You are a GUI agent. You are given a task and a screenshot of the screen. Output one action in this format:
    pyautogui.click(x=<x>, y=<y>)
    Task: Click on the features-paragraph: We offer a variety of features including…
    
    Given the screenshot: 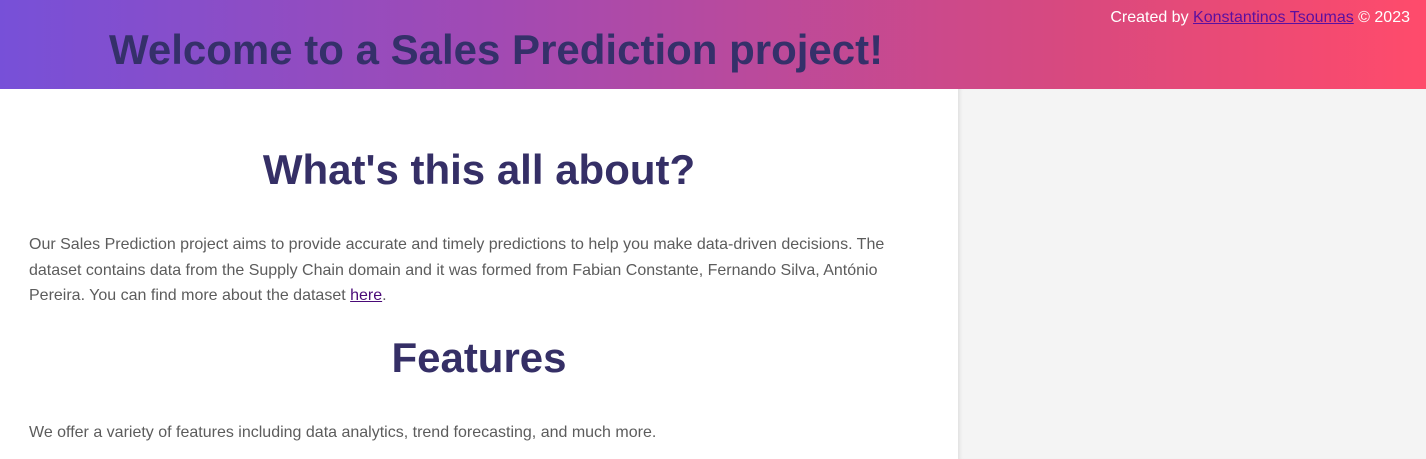 What is the action you would take?
    pyautogui.click(x=343, y=432)
    